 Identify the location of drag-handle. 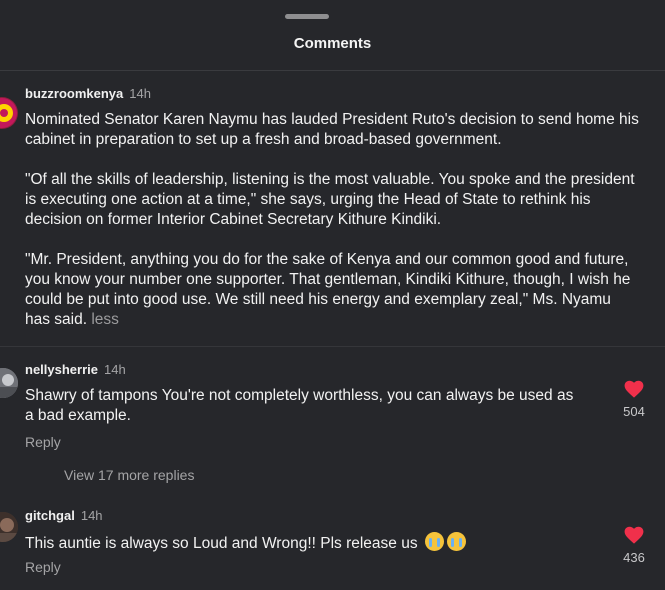
(307, 16).